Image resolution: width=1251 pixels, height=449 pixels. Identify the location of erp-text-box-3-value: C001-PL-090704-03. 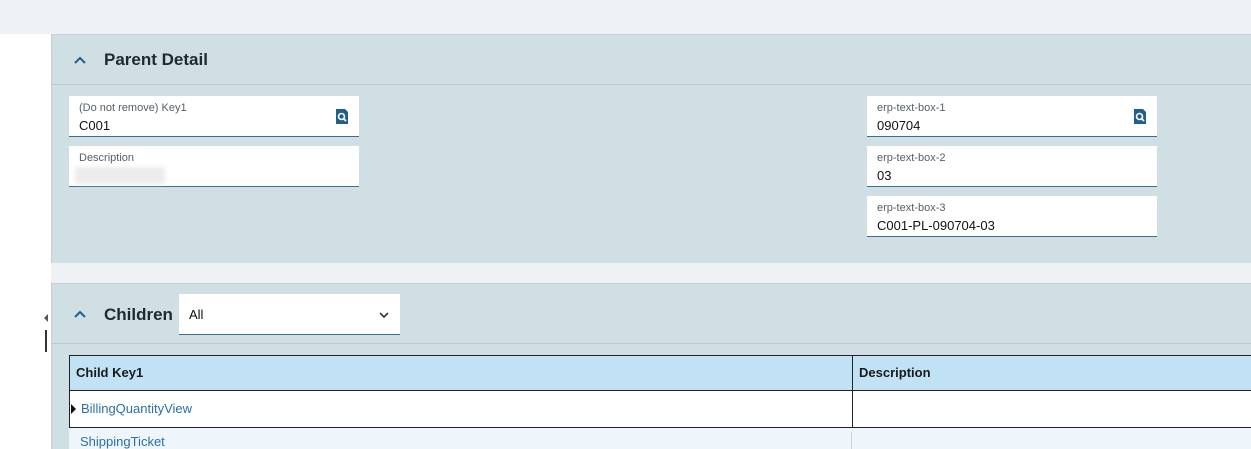
(936, 225).